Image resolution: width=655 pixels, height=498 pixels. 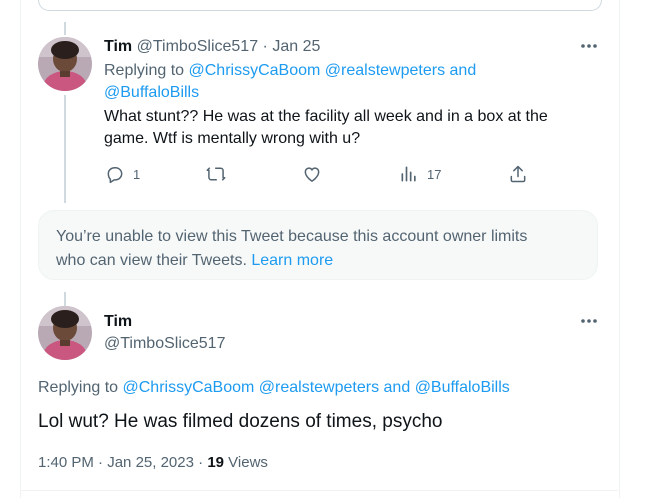 I want to click on reply-icon, so click(x=115, y=175).